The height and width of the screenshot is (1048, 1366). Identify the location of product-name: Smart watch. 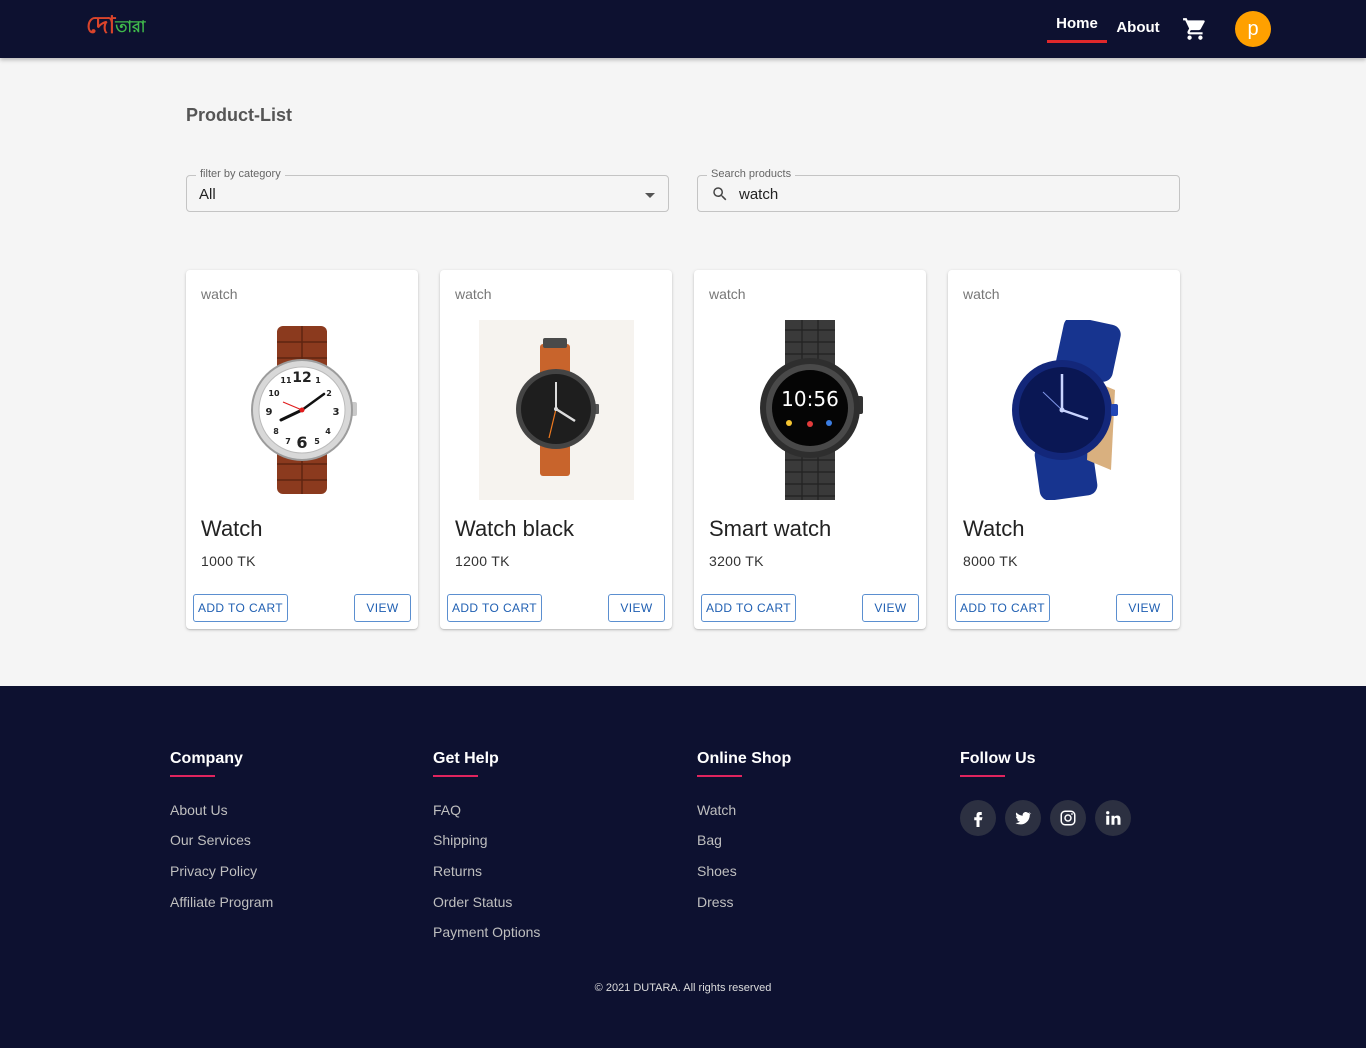
(770, 528).